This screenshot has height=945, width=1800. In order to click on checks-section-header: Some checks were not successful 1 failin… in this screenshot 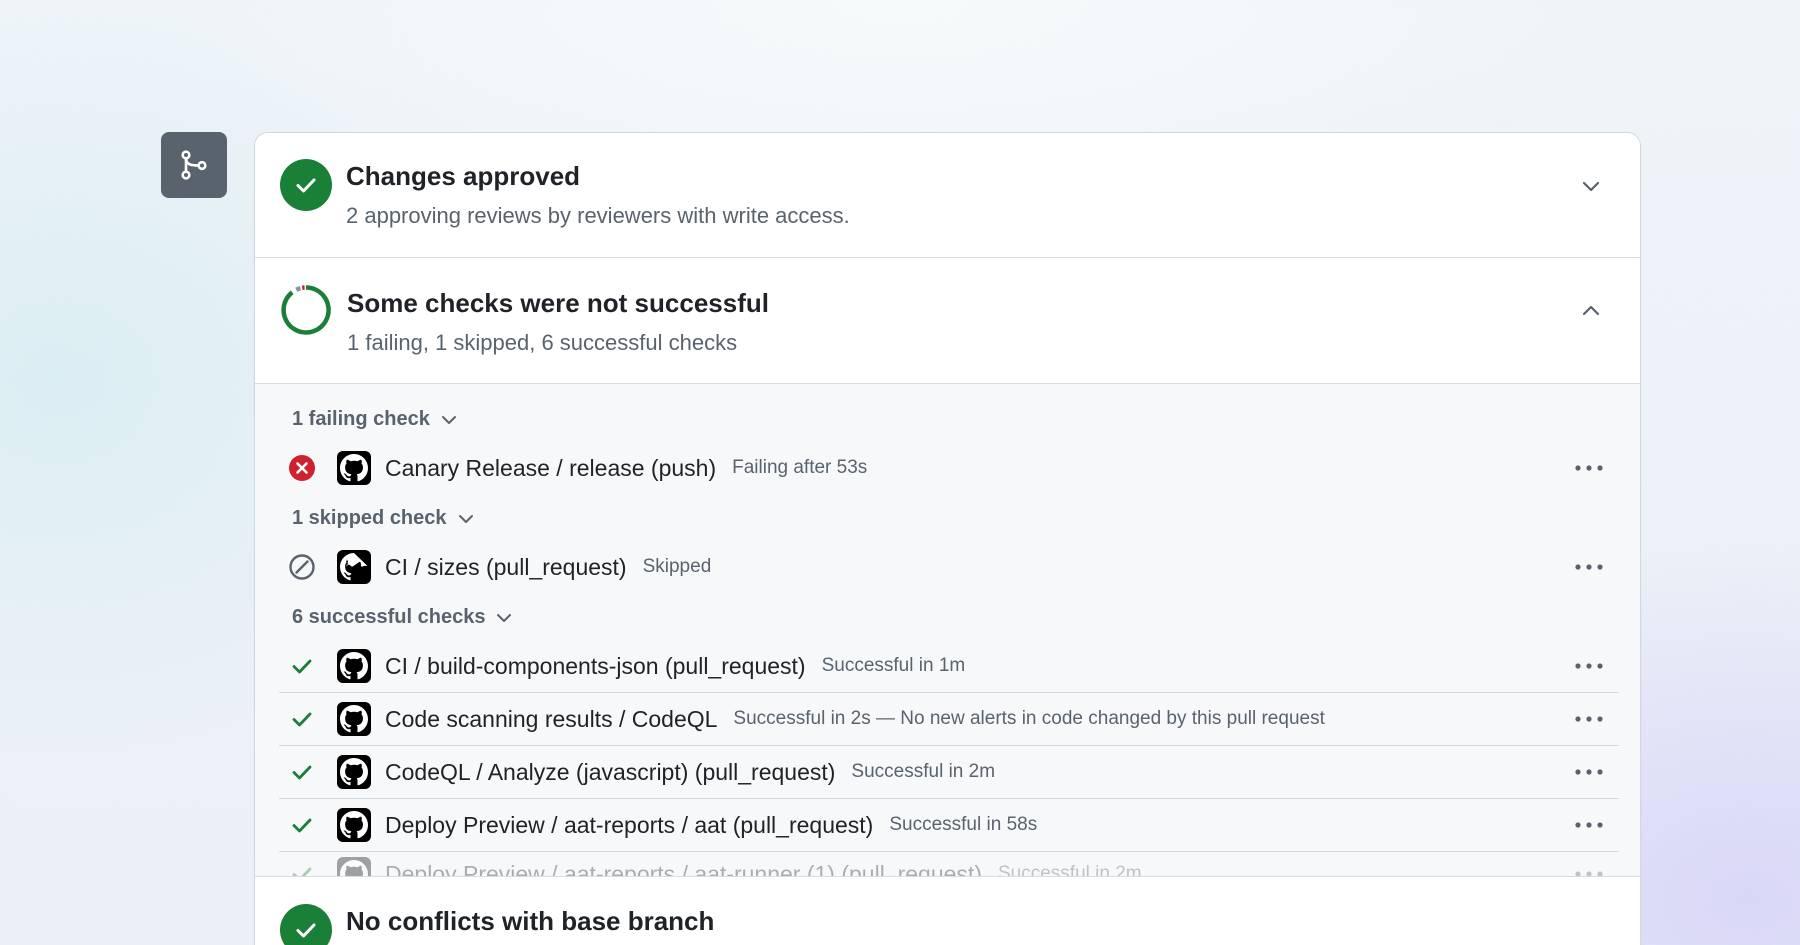, I will do `click(947, 321)`.